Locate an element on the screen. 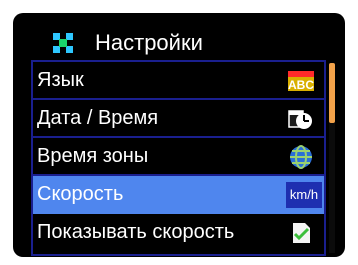 Image resolution: width=358 pixels, height=265 pixels. menu-item-label: Скорость is located at coordinates (80, 194).